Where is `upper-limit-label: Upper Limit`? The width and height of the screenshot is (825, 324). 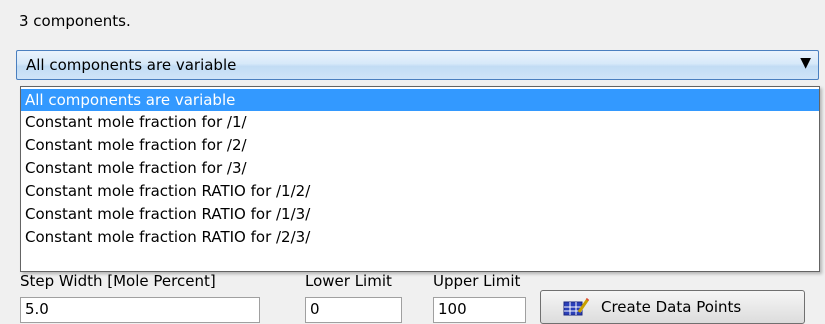
upper-limit-label: Upper Limit is located at coordinates (477, 281).